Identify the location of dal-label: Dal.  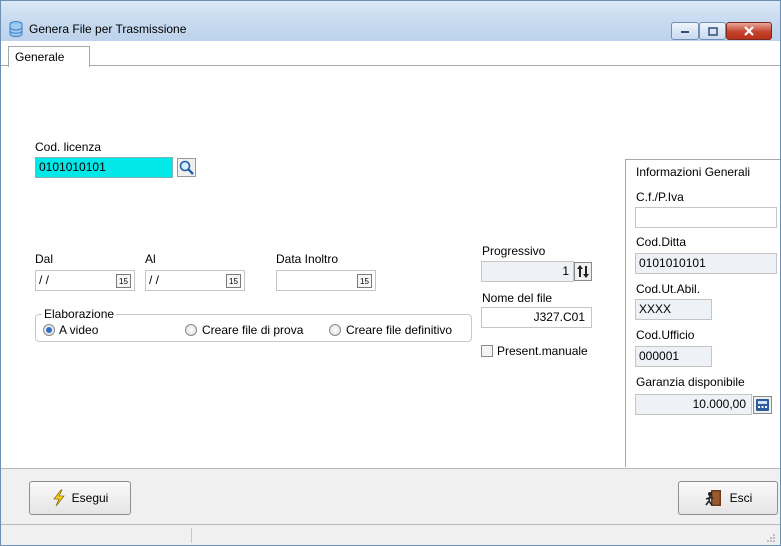
(44, 259).